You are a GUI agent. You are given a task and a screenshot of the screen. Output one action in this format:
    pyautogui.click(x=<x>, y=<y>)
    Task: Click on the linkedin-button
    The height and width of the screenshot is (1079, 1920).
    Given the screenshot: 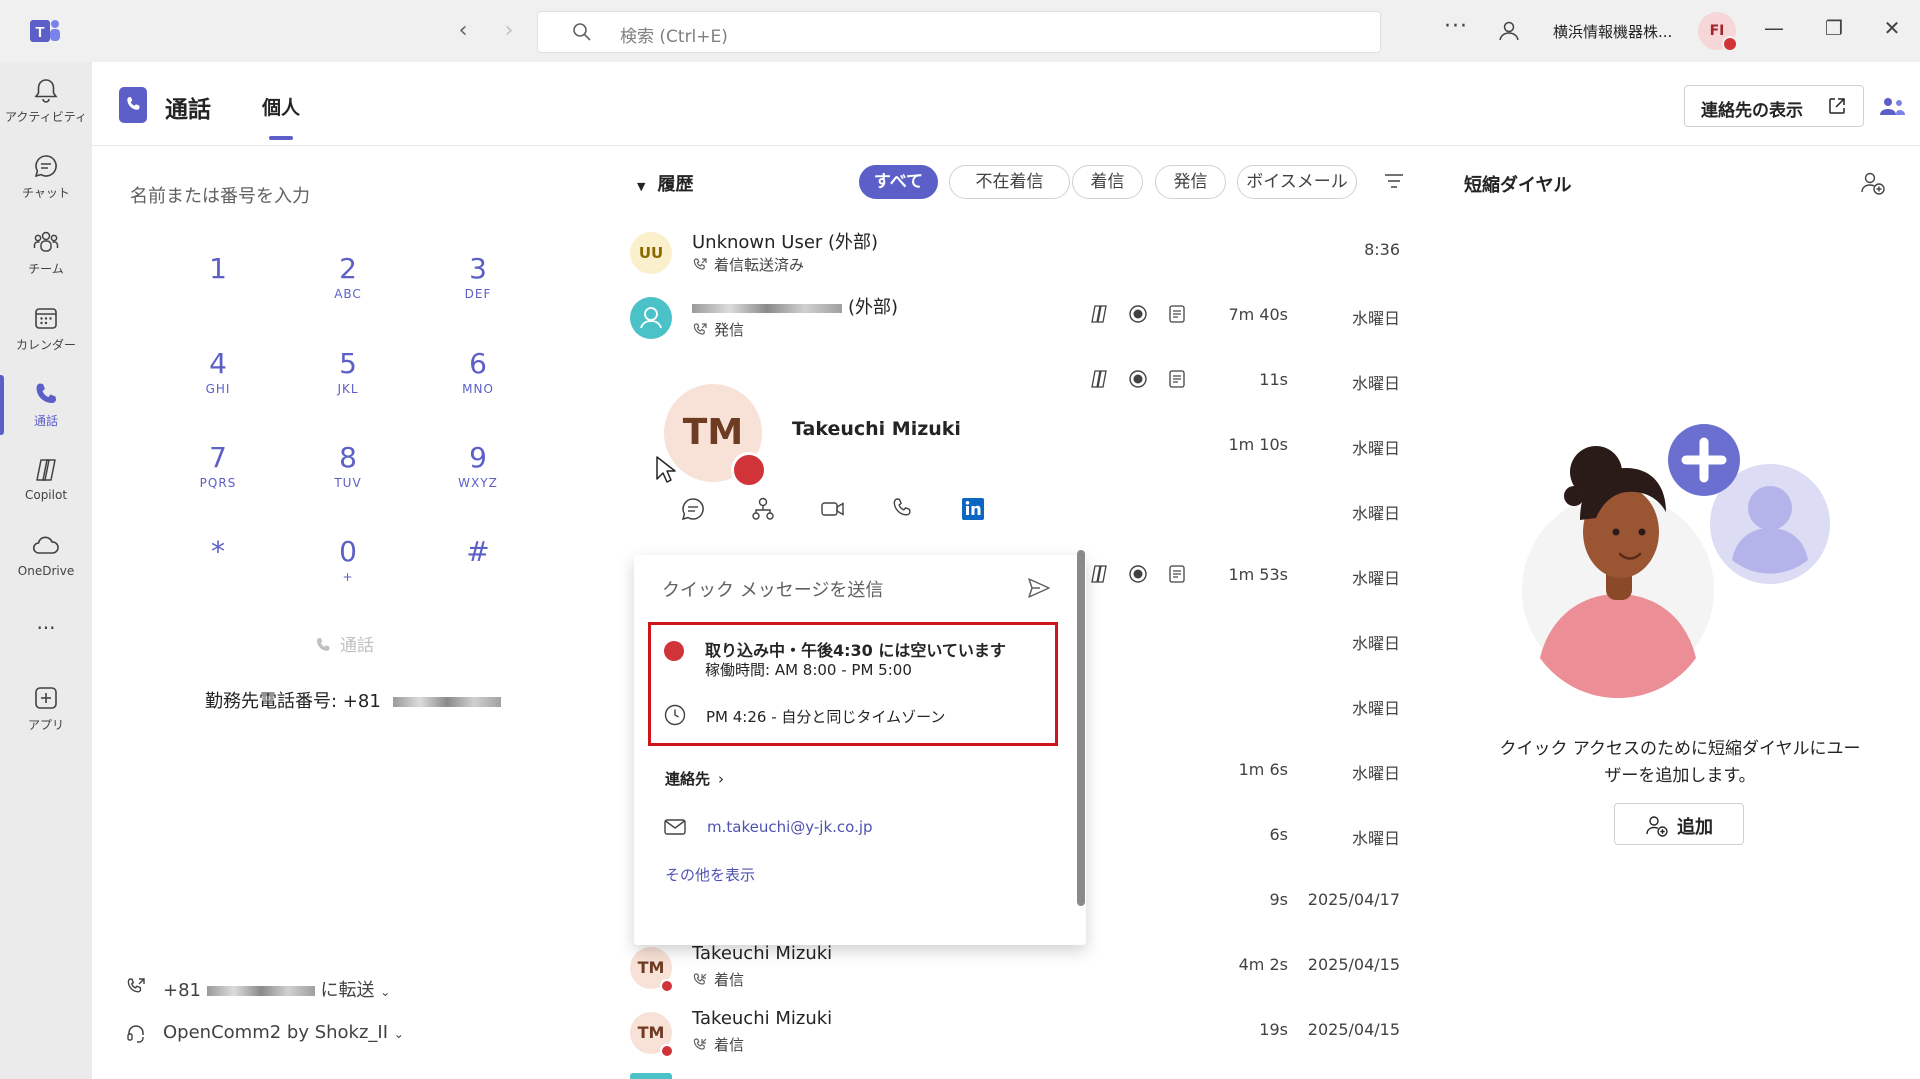 What is the action you would take?
    pyautogui.click(x=973, y=511)
    